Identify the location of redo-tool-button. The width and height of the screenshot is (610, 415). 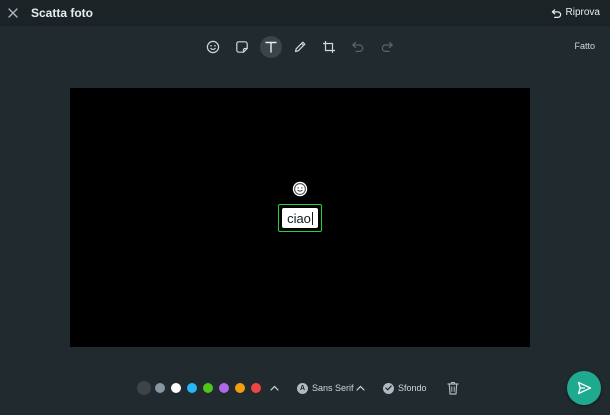
(387, 47).